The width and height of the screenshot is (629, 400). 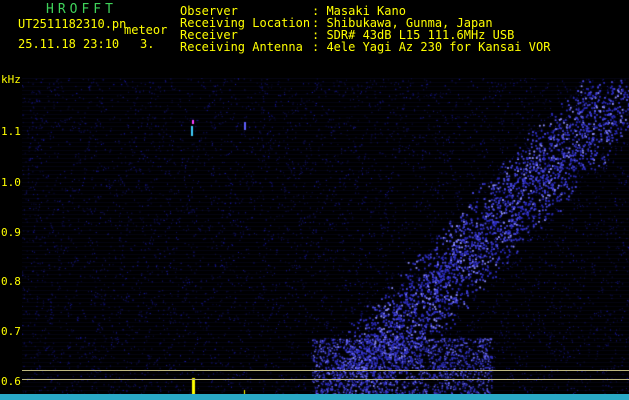 What do you see at coordinates (325, 379) in the screenshot?
I see `reference-line-lower` at bounding box center [325, 379].